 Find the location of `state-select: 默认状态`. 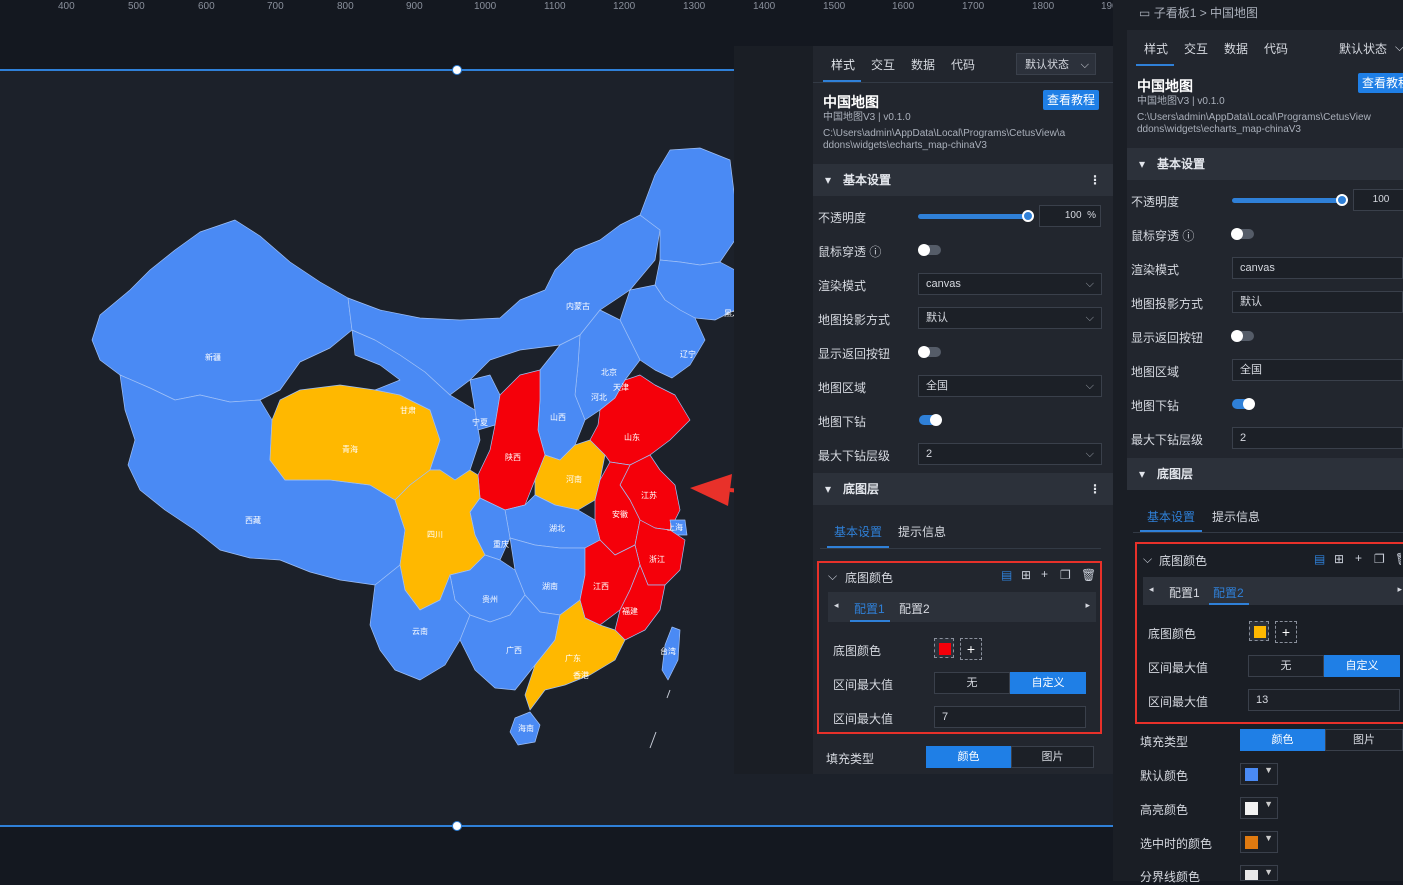

state-select: 默认状态 is located at coordinates (1363, 48).